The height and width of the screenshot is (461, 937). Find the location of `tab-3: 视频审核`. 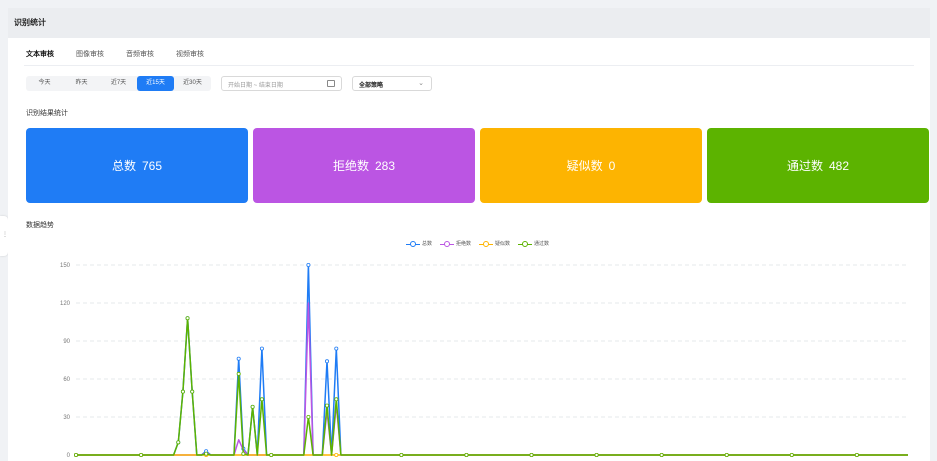

tab-3: 视频审核 is located at coordinates (190, 57).